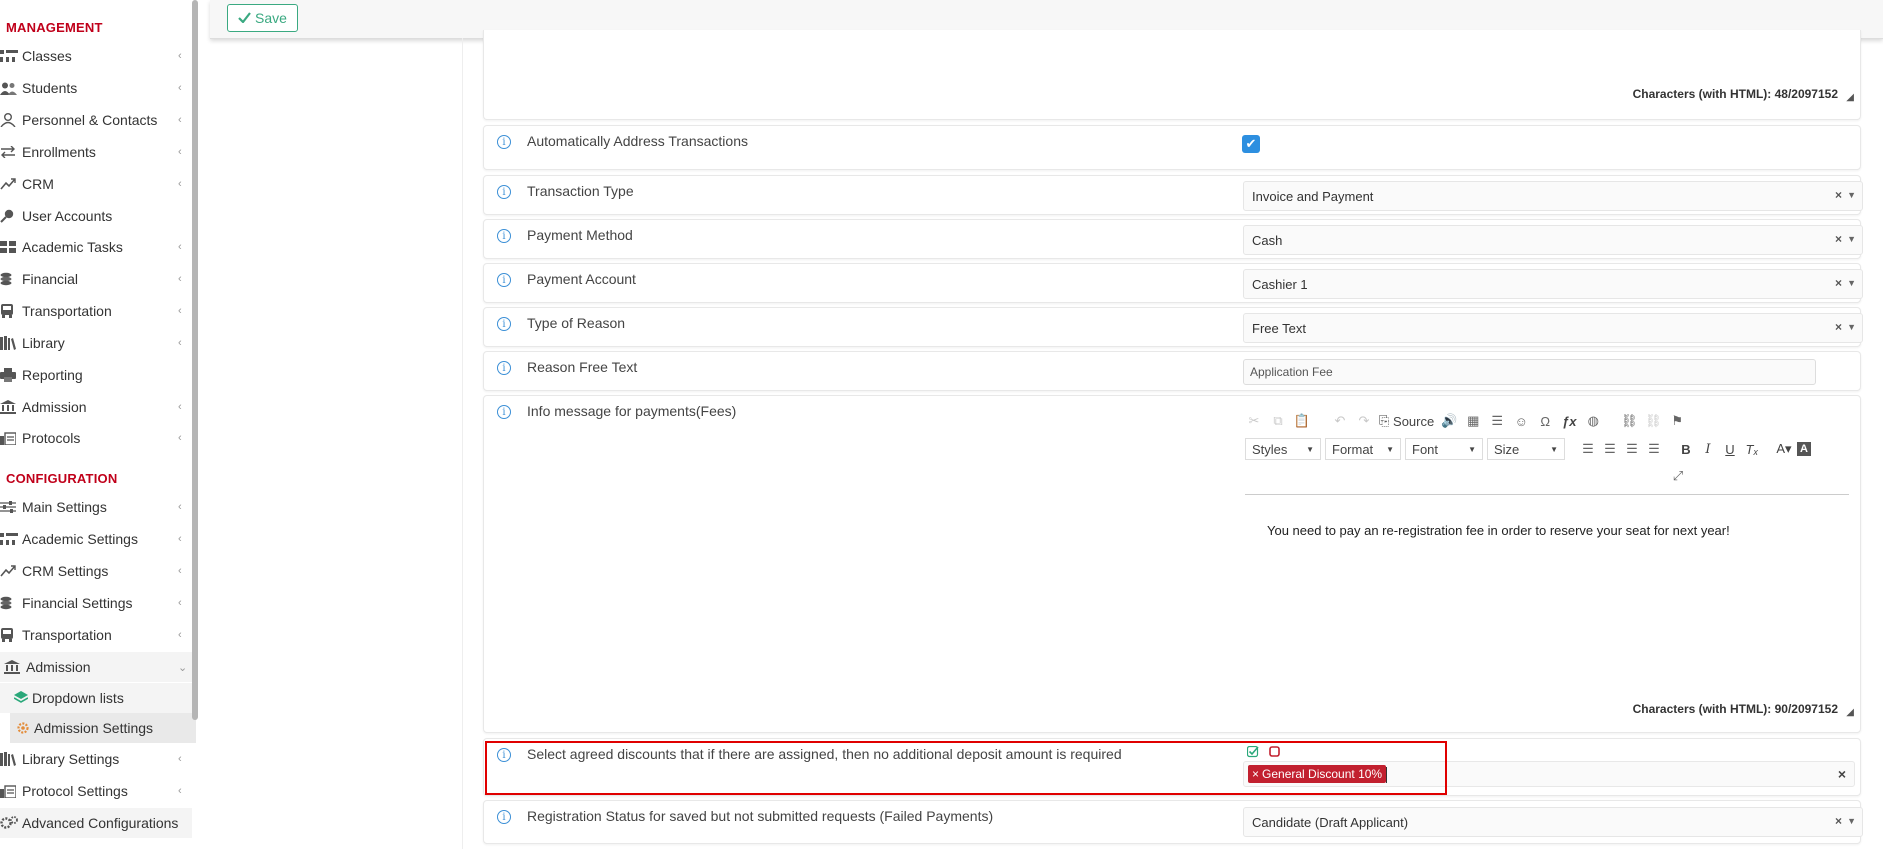  What do you see at coordinates (103, 728) in the screenshot?
I see `sidebar-item-admission-settings: Admission Settings` at bounding box center [103, 728].